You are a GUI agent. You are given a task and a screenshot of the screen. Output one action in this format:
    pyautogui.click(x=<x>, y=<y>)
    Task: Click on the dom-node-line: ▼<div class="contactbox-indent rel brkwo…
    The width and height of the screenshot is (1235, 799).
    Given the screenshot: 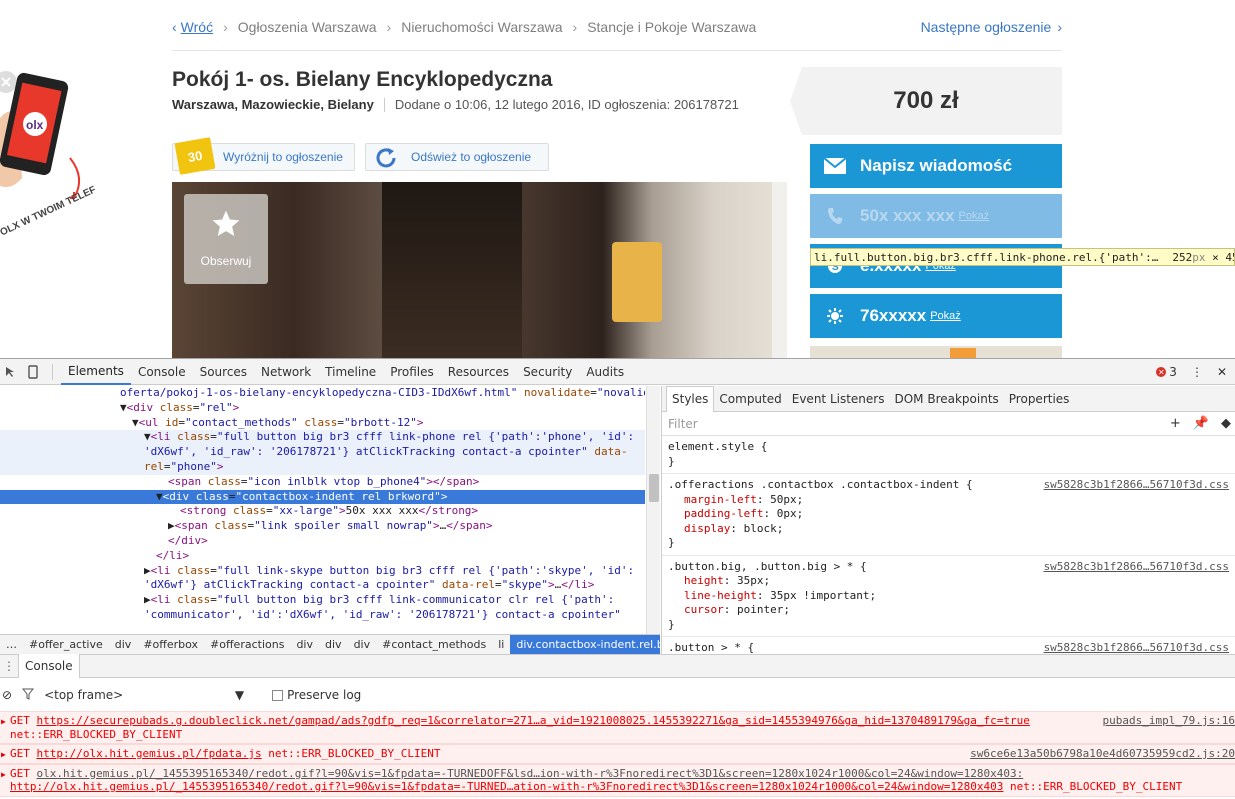 What is the action you would take?
    pyautogui.click(x=322, y=497)
    